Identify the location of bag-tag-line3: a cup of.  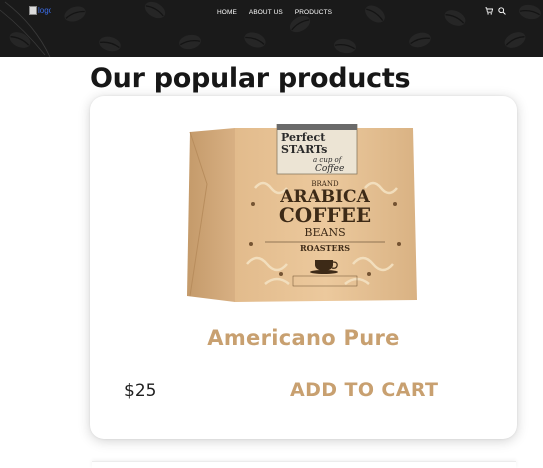
(328, 160).